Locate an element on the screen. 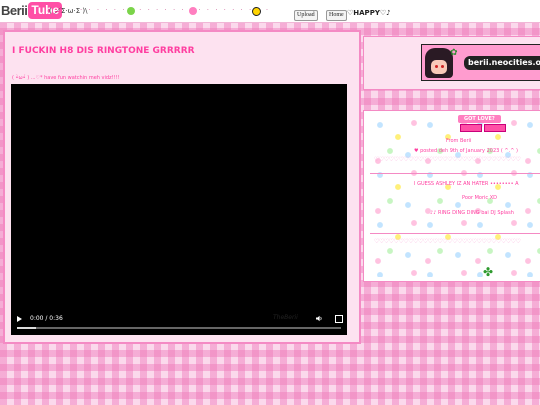  logo-text-berii: Berii is located at coordinates (14, 10).